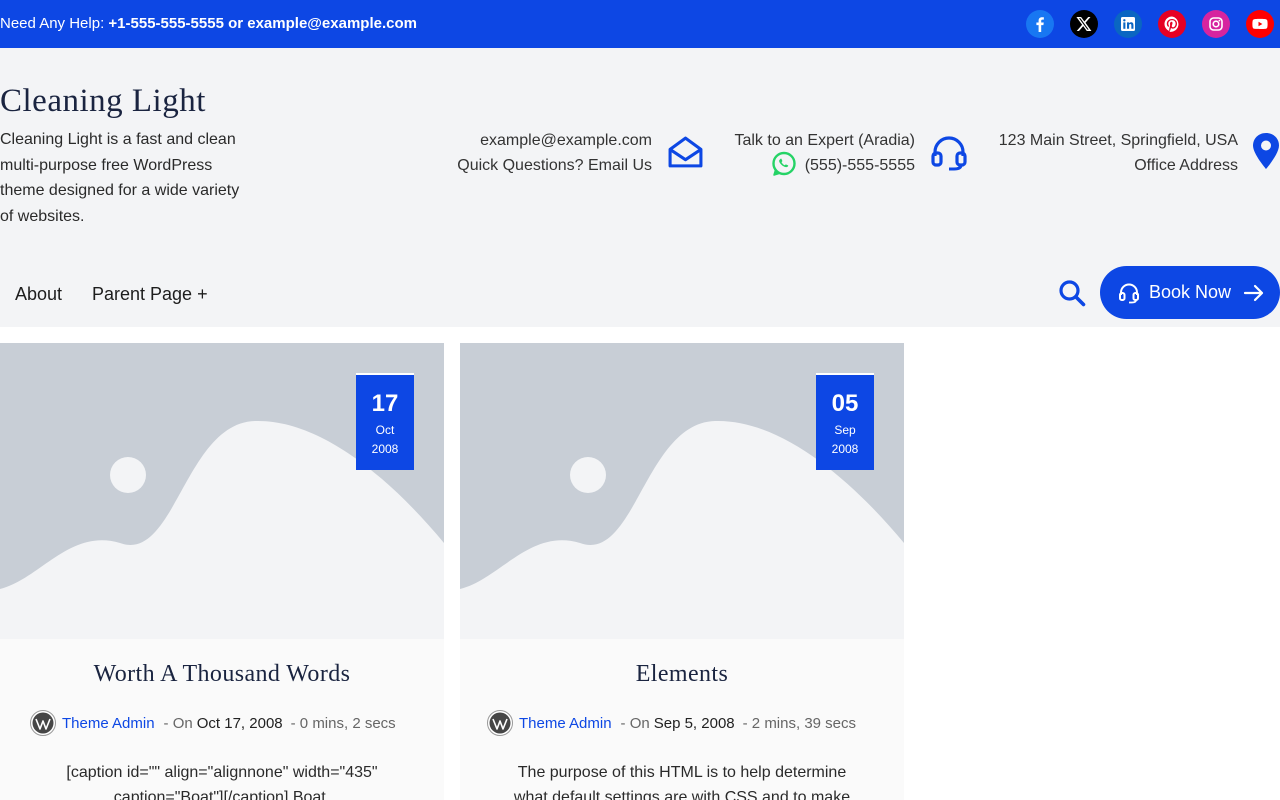 The image size is (1280, 800). I want to click on date-month: Oct, so click(385, 430).